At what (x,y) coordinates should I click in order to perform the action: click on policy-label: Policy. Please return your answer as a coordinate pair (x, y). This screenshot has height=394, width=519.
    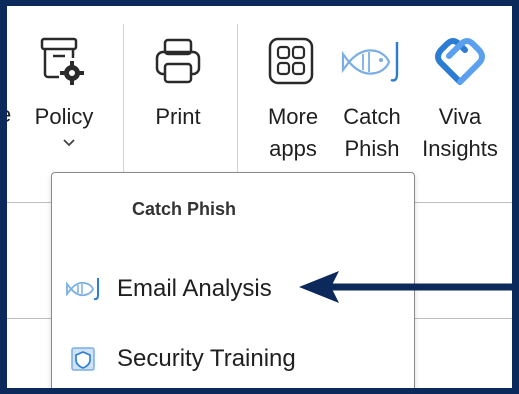
    Looking at the image, I should click on (64, 116).